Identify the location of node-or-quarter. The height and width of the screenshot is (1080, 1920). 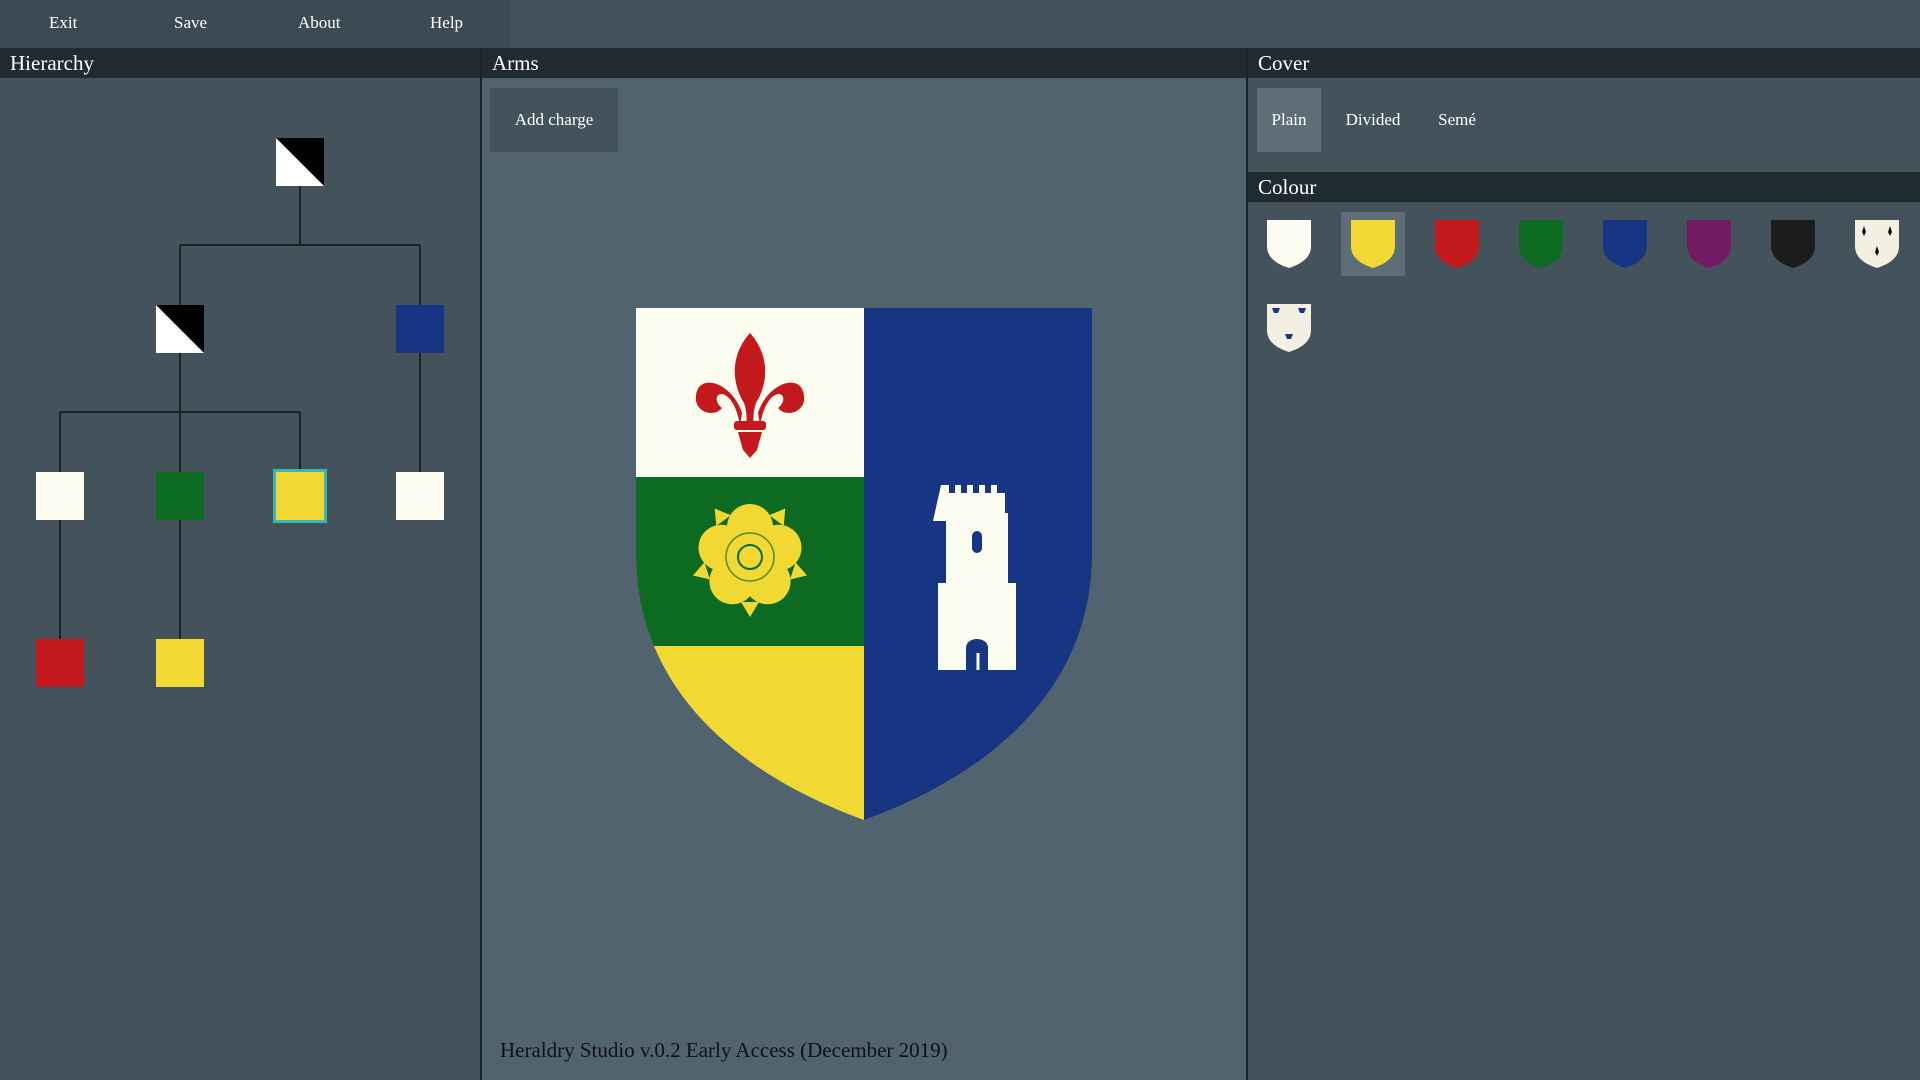
(300, 496).